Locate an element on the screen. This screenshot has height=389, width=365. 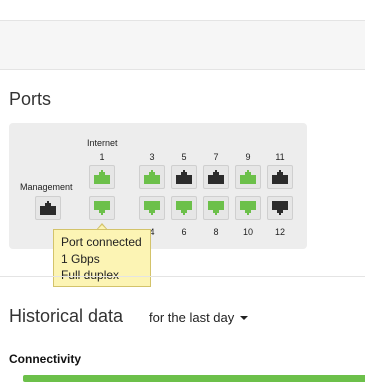
internet-label: Internet is located at coordinates (102, 143).